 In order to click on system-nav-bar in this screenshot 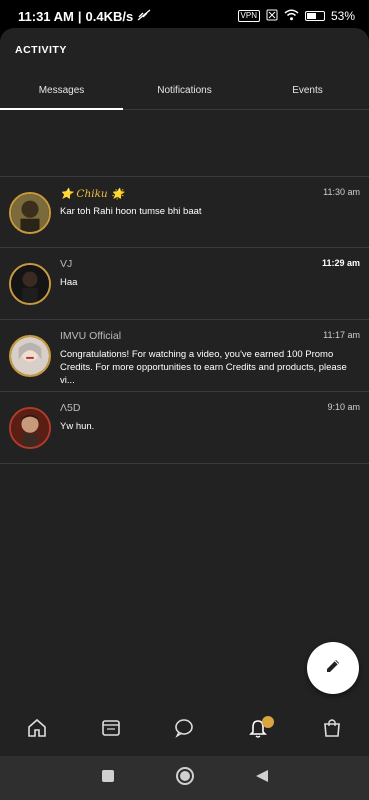, I will do `click(184, 778)`.